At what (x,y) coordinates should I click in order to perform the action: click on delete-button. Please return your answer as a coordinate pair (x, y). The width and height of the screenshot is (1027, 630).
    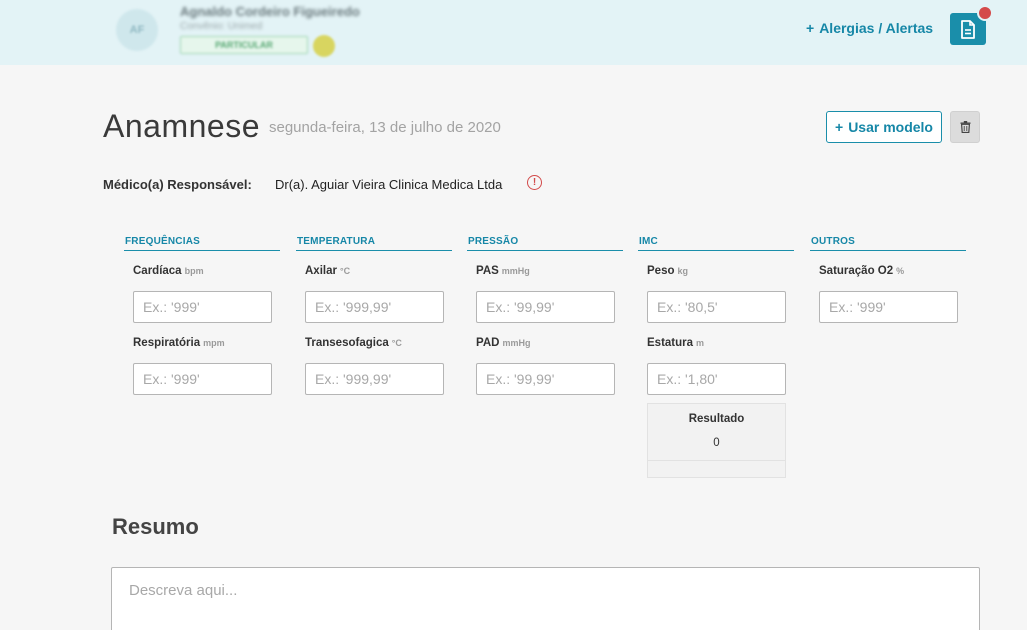
    Looking at the image, I should click on (965, 127).